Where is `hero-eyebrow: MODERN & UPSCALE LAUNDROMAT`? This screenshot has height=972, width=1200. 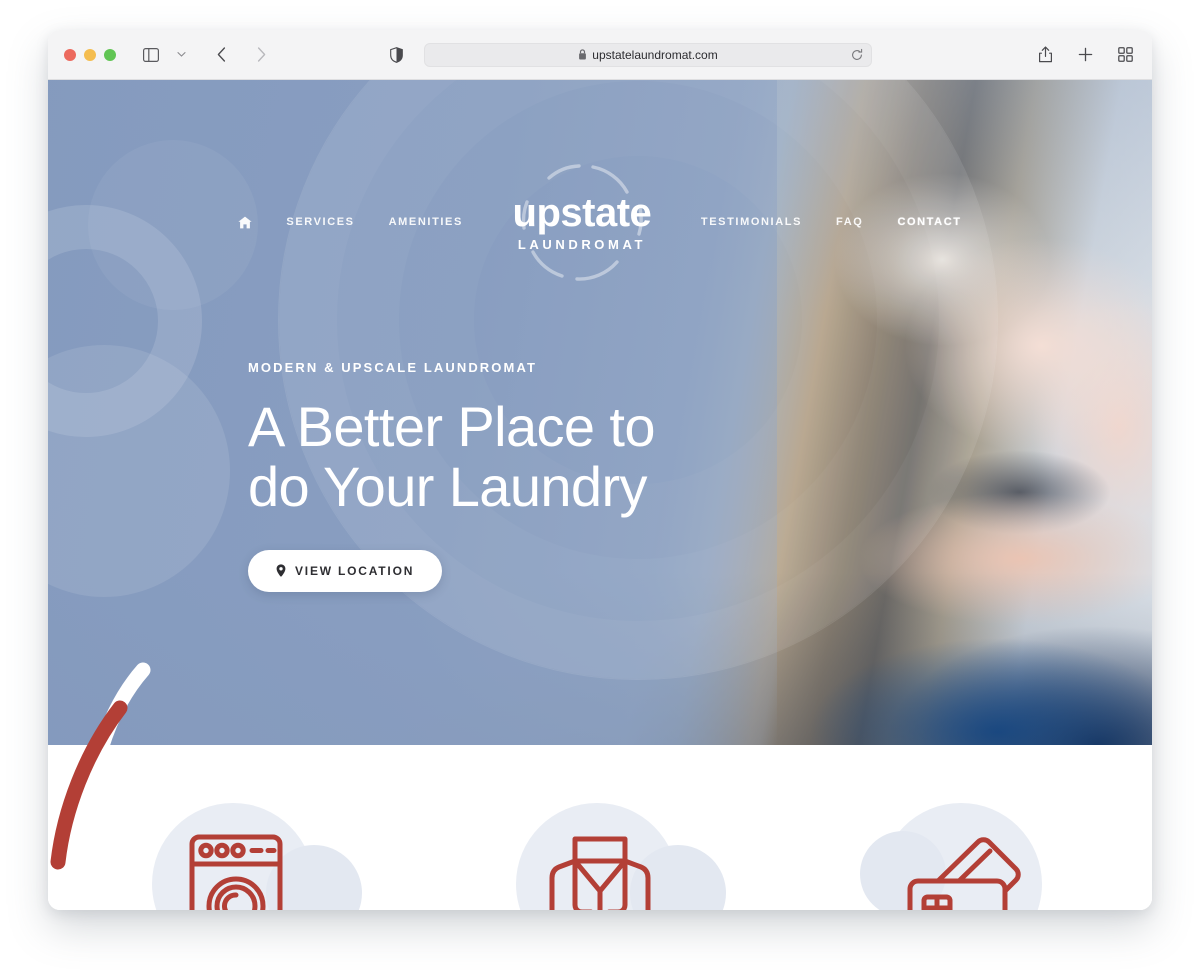 hero-eyebrow: MODERN & UPSCALE LAUNDROMAT is located at coordinates (393, 367).